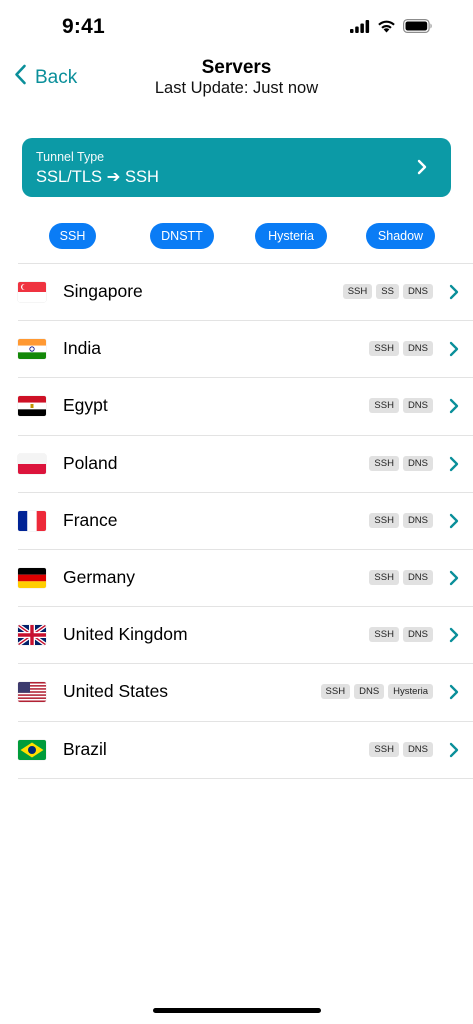  What do you see at coordinates (418, 26) in the screenshot?
I see `battery-icon` at bounding box center [418, 26].